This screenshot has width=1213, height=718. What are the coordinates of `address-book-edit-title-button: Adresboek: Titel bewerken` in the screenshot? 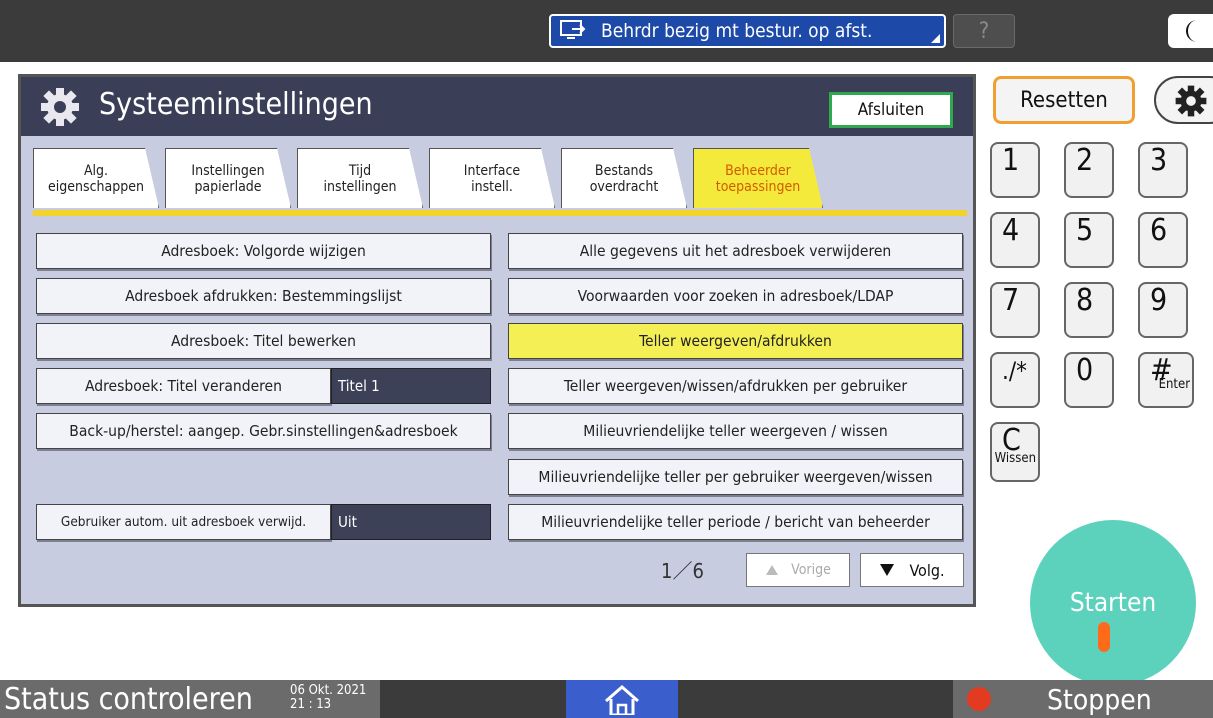 It's located at (263, 341).